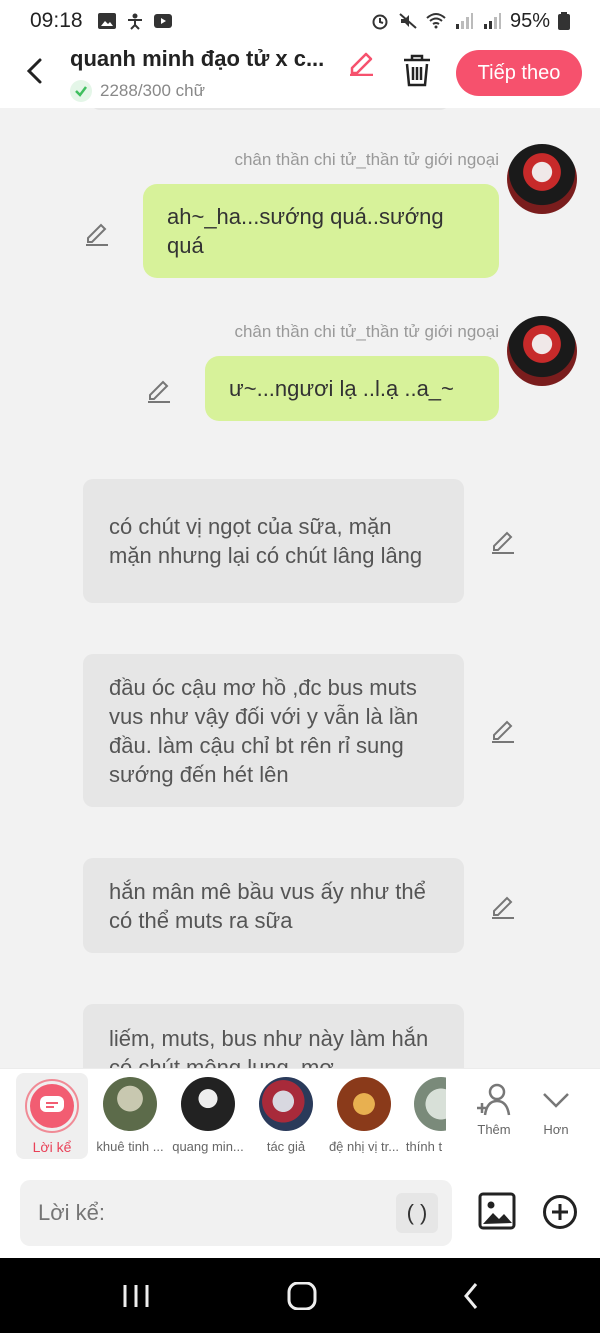 The image size is (600, 1333). I want to click on narrator-button: Lời kể, so click(52, 1116).